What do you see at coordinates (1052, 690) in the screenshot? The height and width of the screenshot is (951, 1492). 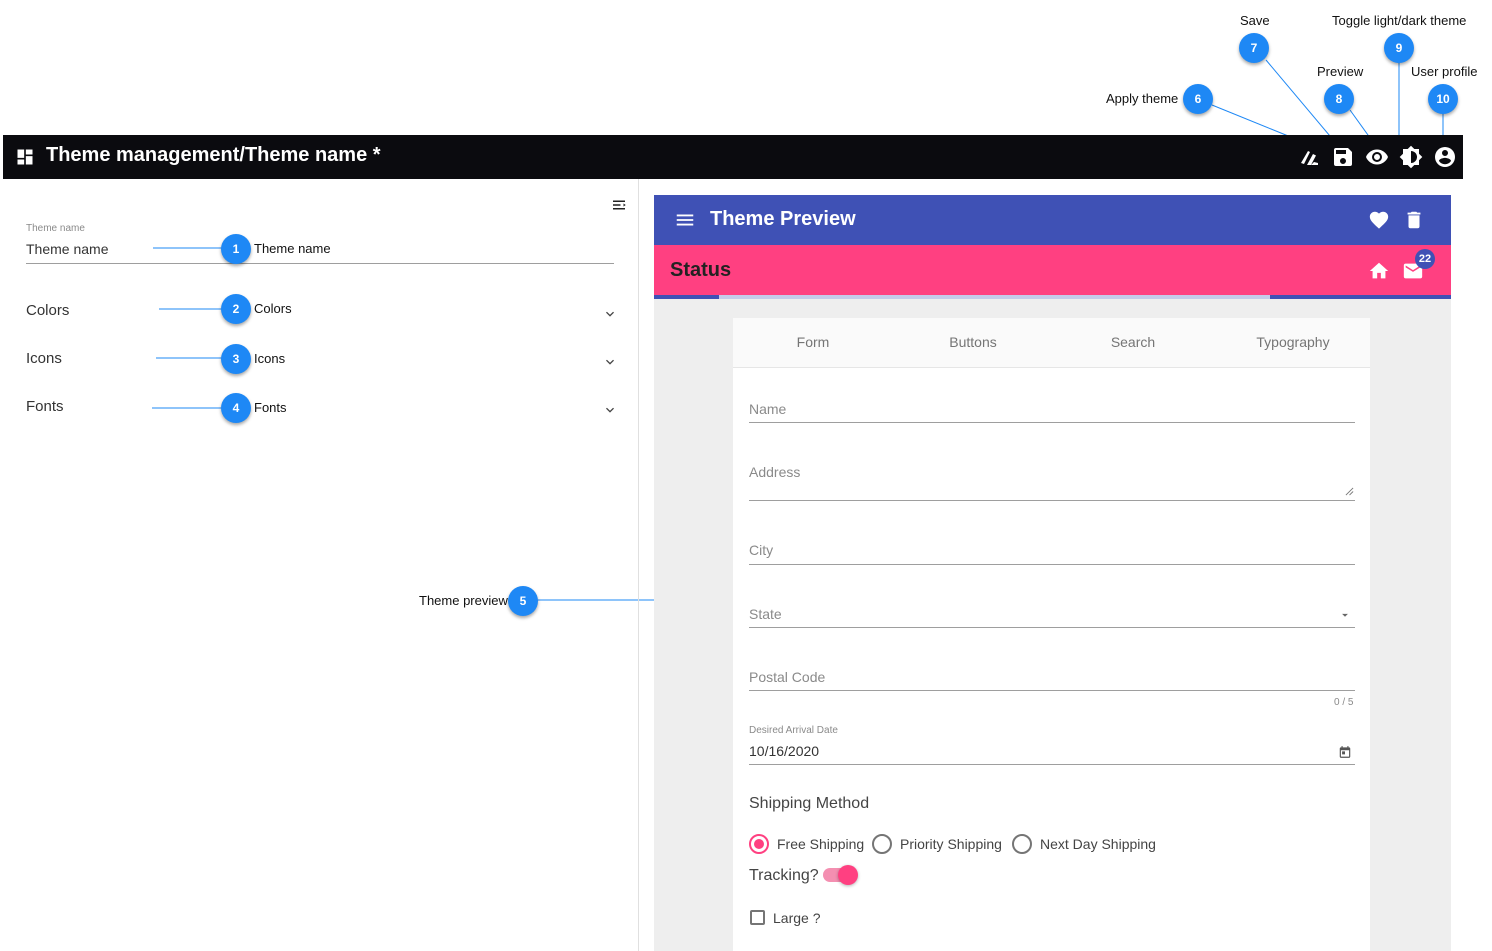 I see `postal-underline` at bounding box center [1052, 690].